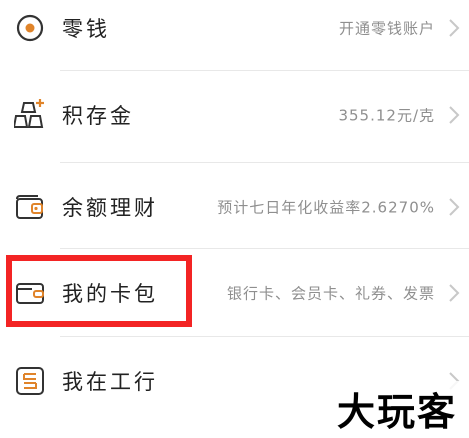  What do you see at coordinates (29, 207) in the screenshot?
I see `wallet-icon` at bounding box center [29, 207].